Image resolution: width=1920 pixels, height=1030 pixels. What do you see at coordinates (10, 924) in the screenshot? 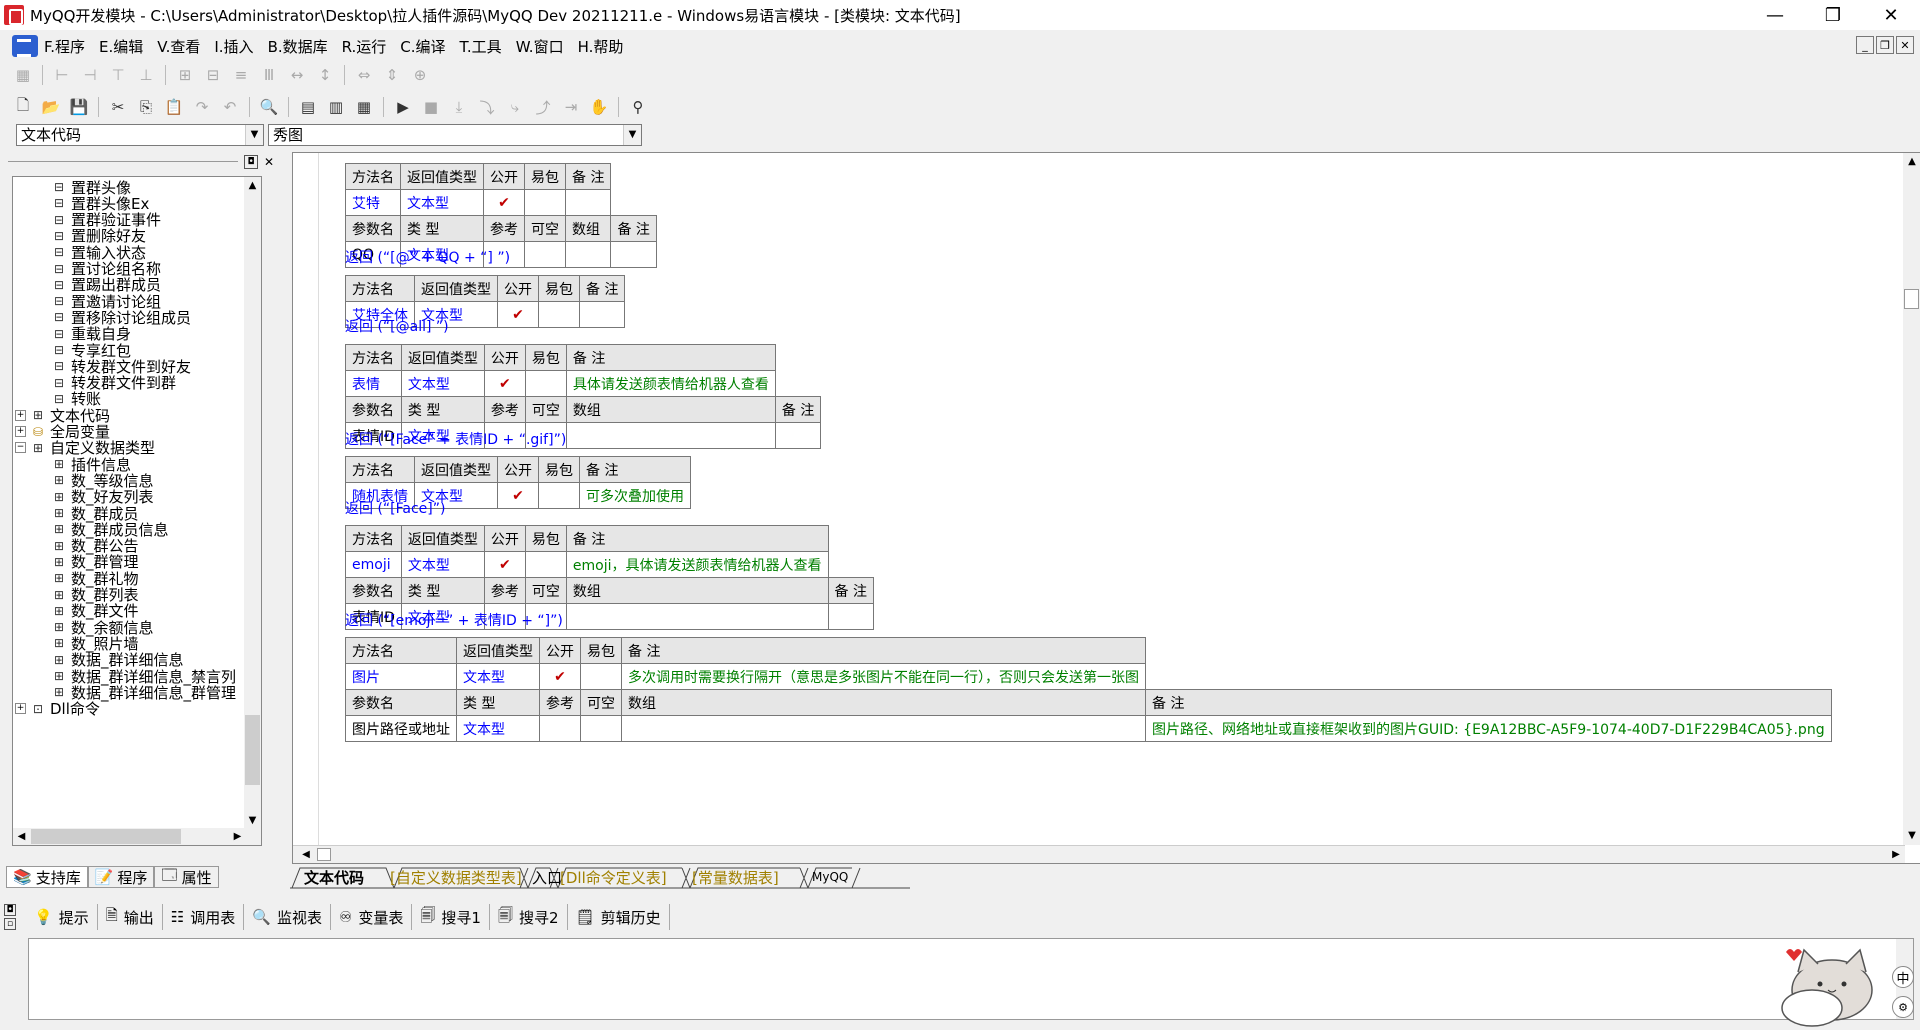
I see `minimize-panel-icon: ▫` at bounding box center [10, 924].